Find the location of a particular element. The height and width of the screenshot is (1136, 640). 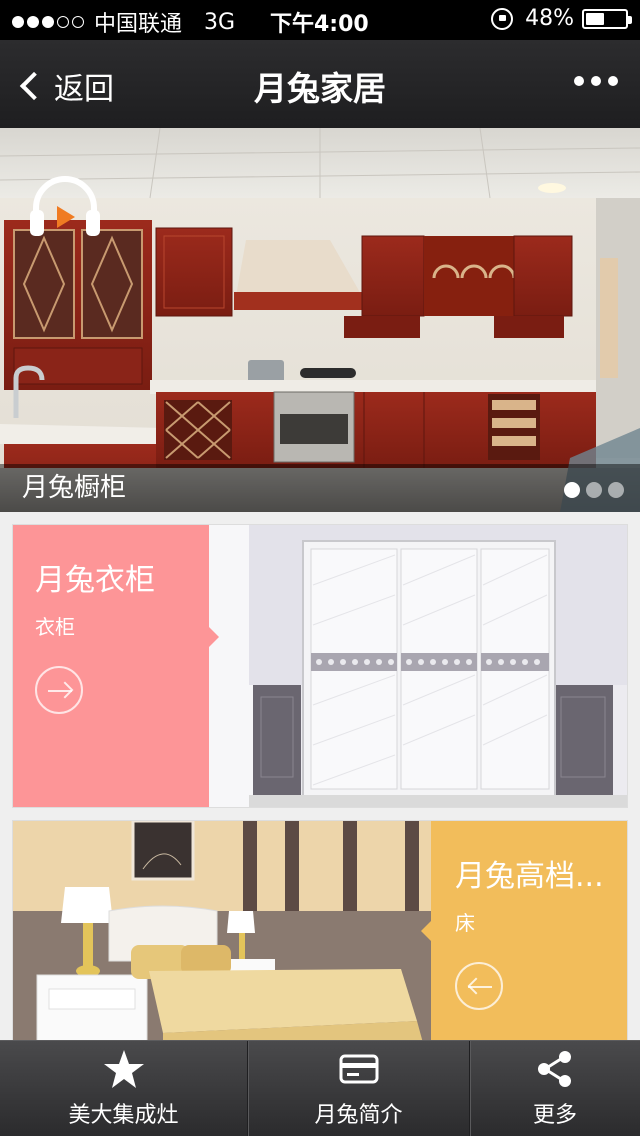

carrier-name: 中国联通 is located at coordinates (138, 24).